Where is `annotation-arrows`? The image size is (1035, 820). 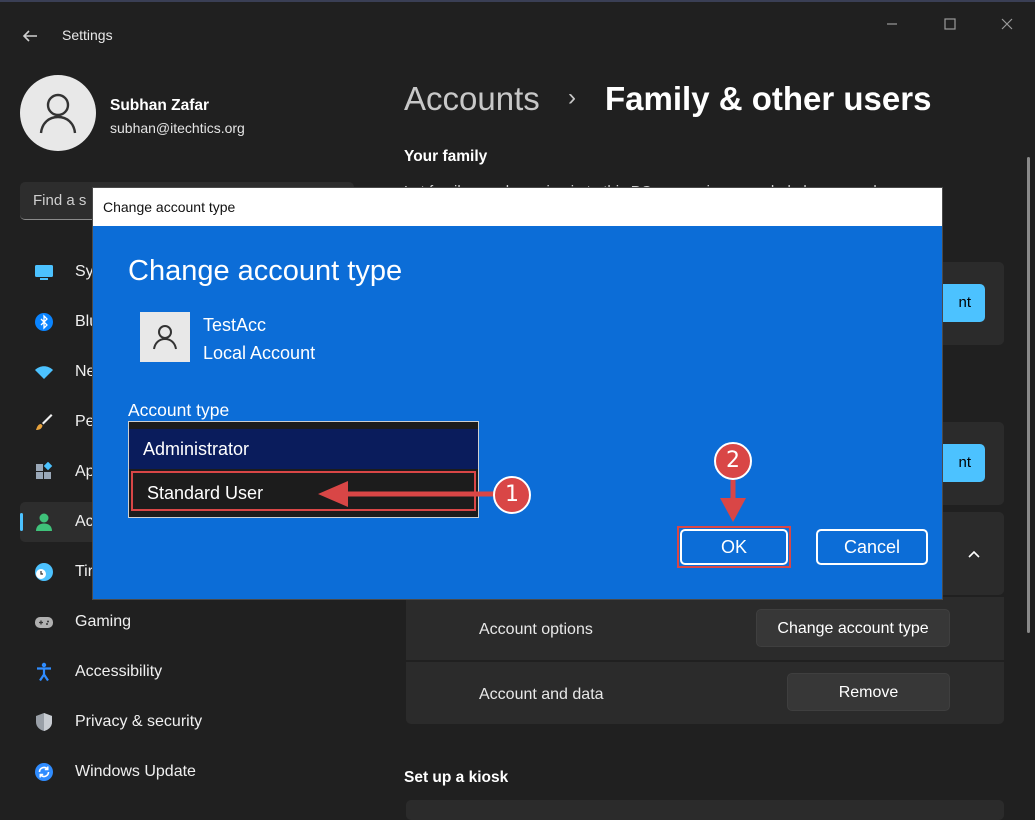 annotation-arrows is located at coordinates (532, 501).